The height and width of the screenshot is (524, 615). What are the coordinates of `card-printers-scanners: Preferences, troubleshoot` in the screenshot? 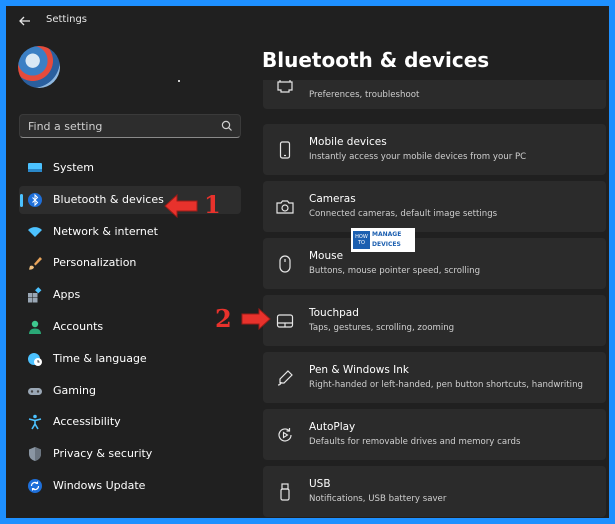 It's located at (434, 94).